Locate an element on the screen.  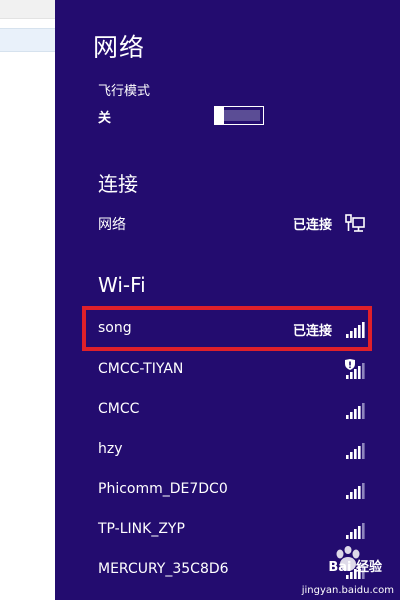
wifi-network-mercury: MERCURY_35C8D6 is located at coordinates (228, 570).